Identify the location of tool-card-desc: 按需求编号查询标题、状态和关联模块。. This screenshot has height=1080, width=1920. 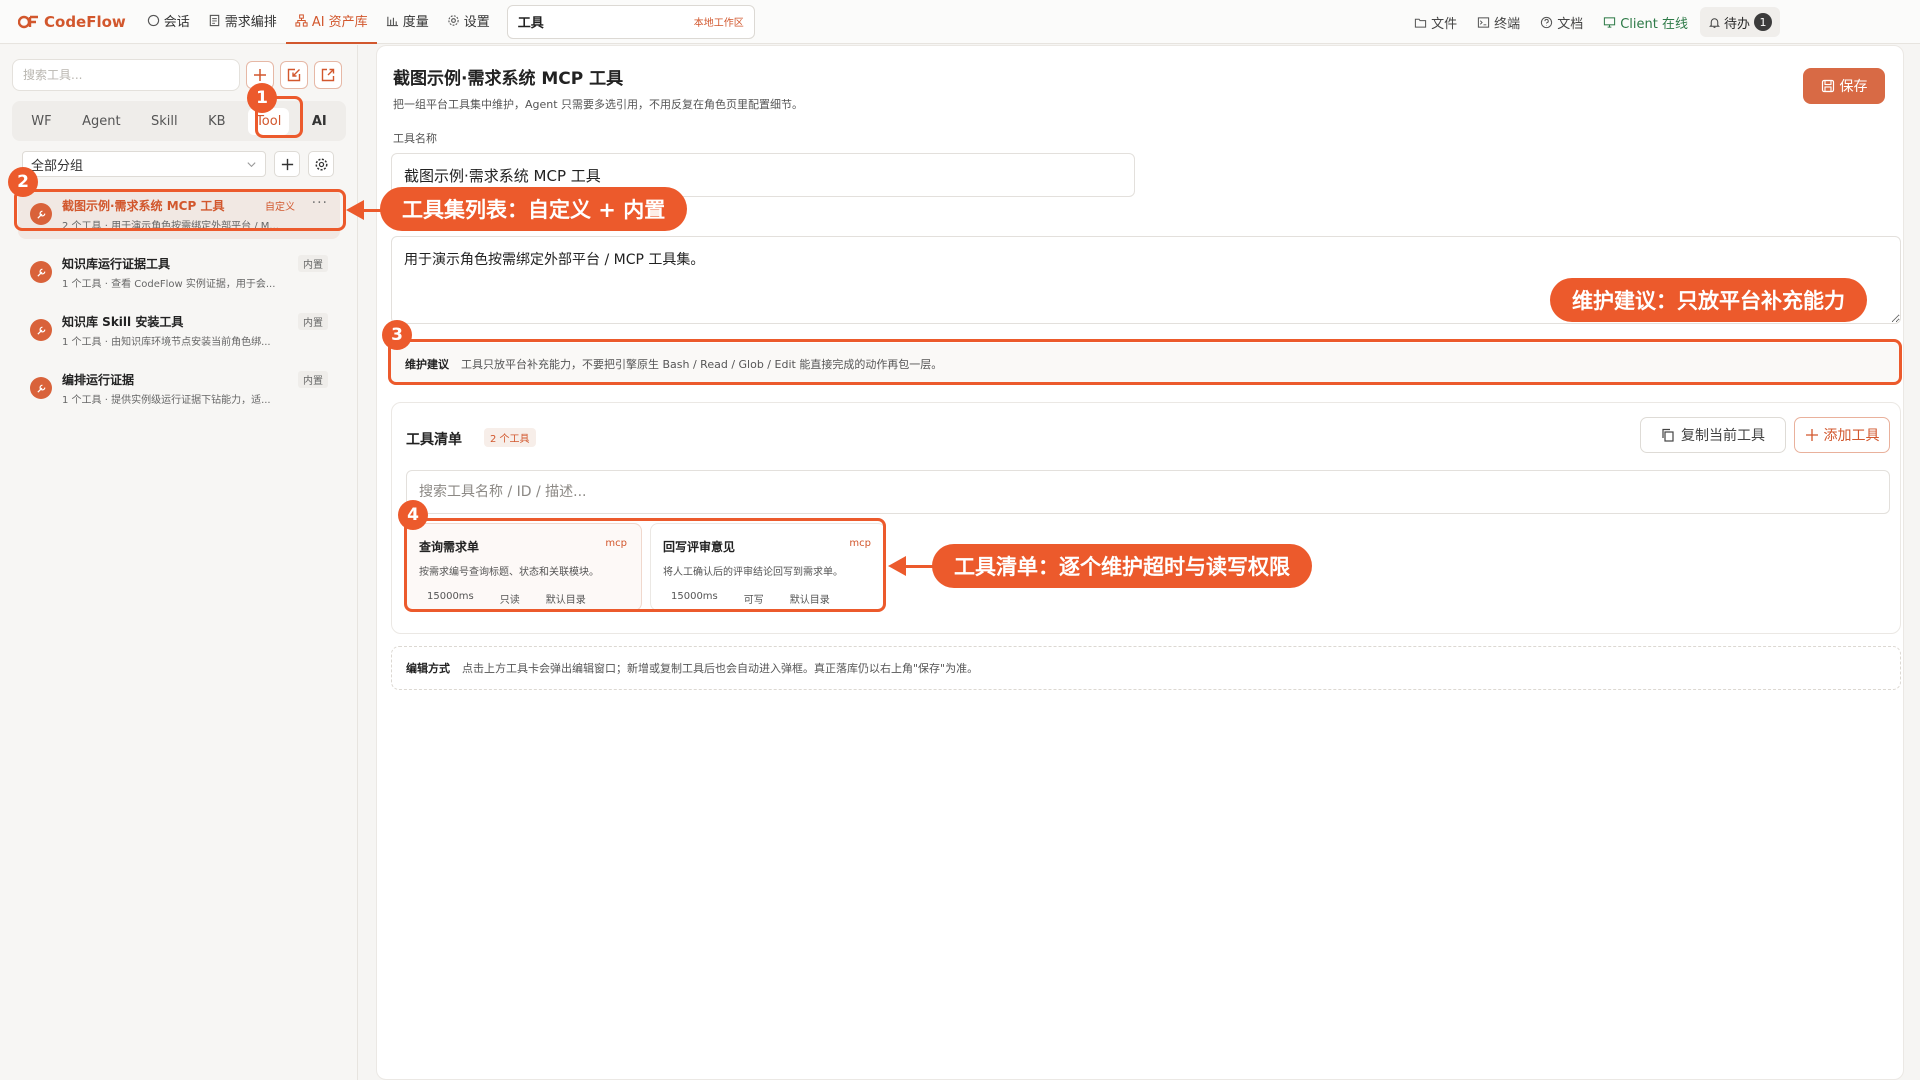
(509, 572).